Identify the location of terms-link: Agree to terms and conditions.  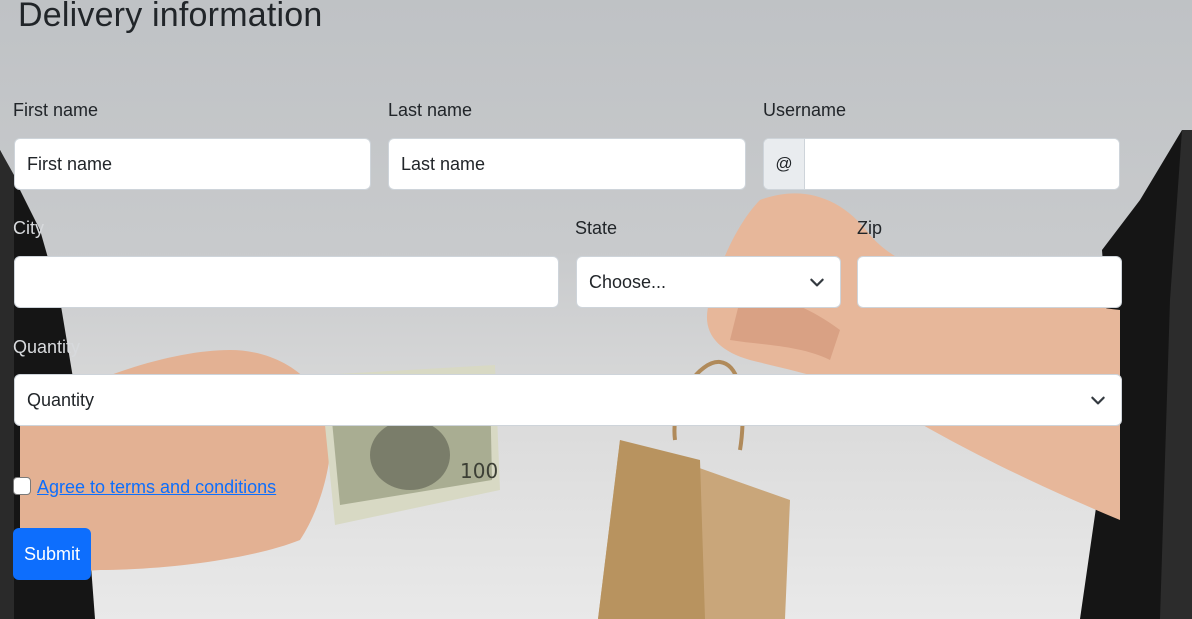
(156, 487).